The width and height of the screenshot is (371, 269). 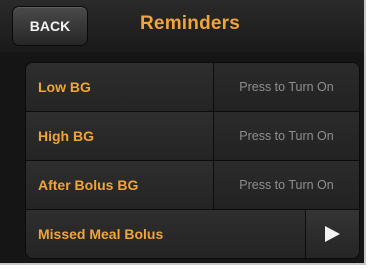 I want to click on high-bg-toggle-button: Press to Turn On, so click(x=286, y=136).